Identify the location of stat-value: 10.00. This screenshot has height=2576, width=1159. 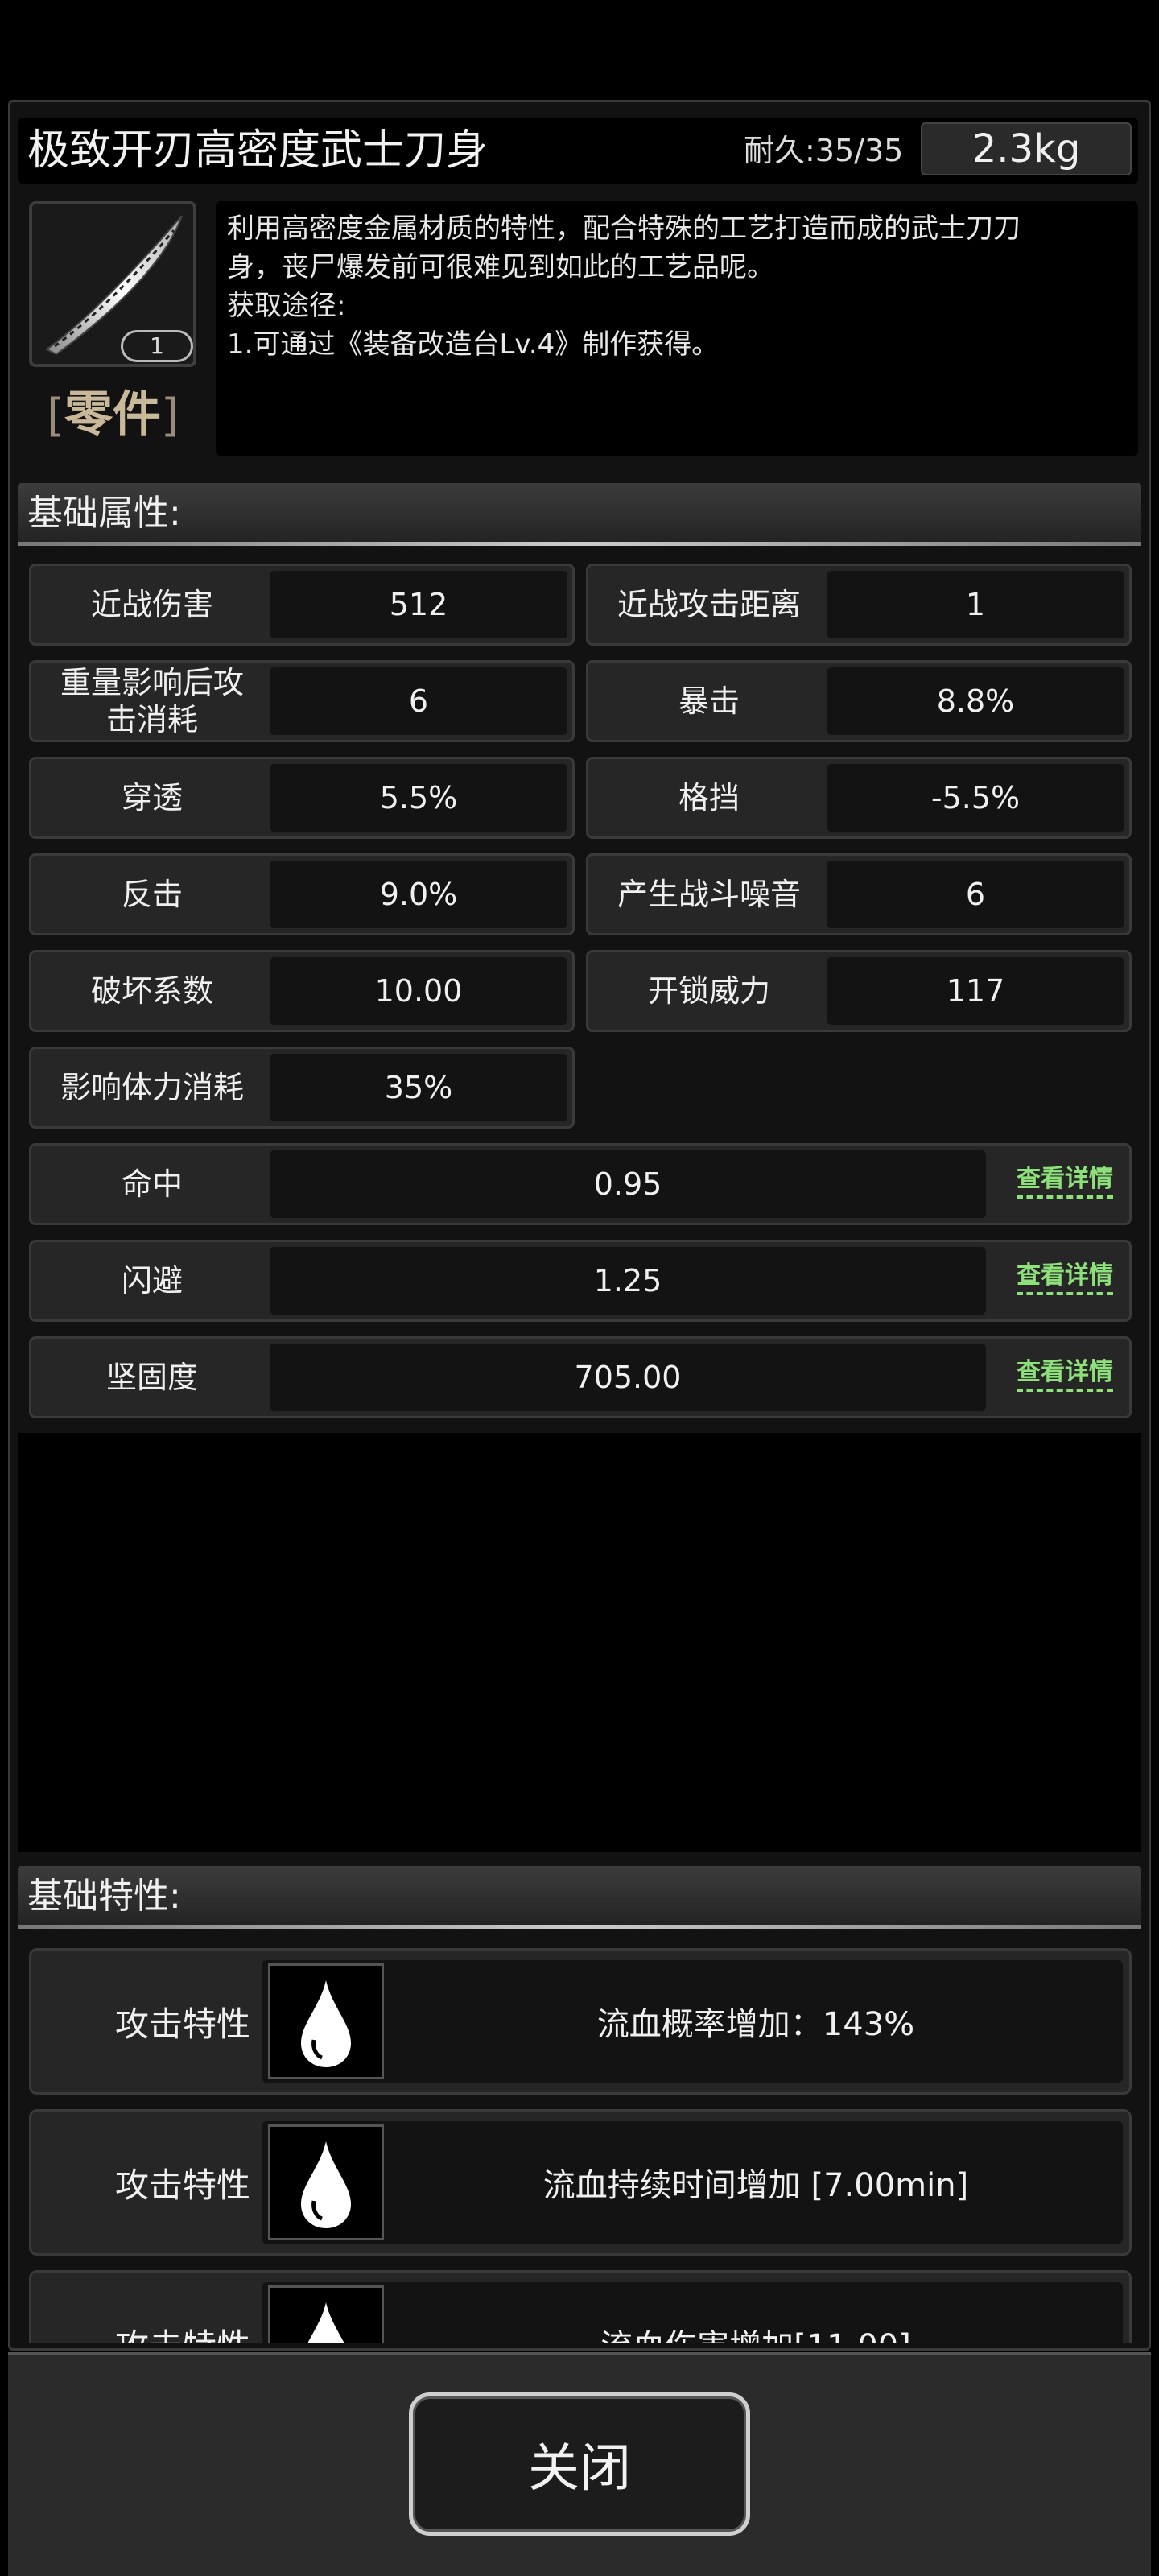
(419, 991).